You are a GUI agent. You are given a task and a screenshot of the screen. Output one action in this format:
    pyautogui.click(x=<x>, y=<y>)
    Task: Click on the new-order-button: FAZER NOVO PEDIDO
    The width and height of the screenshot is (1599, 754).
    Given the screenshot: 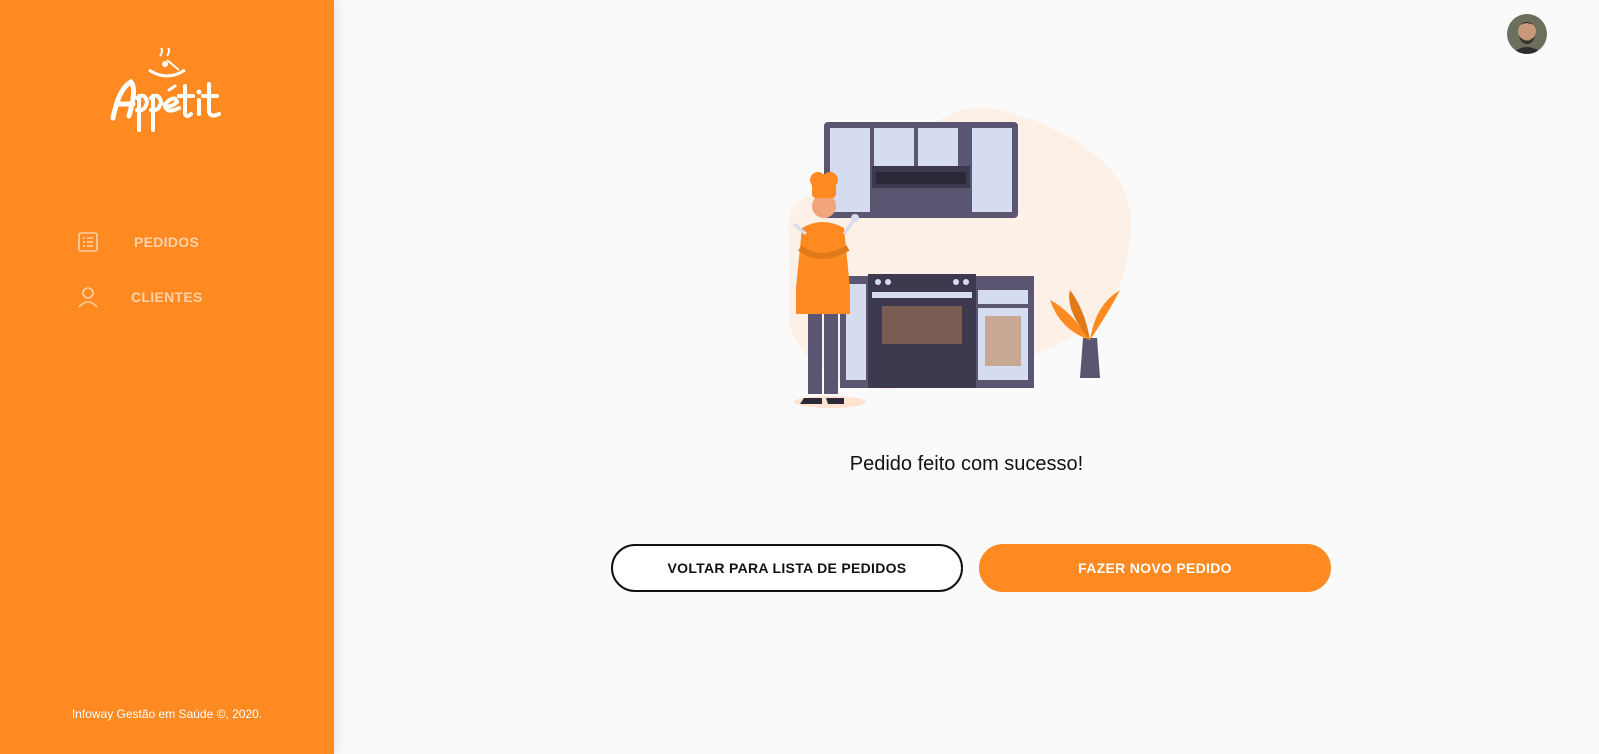 What is the action you would take?
    pyautogui.click(x=1155, y=568)
    